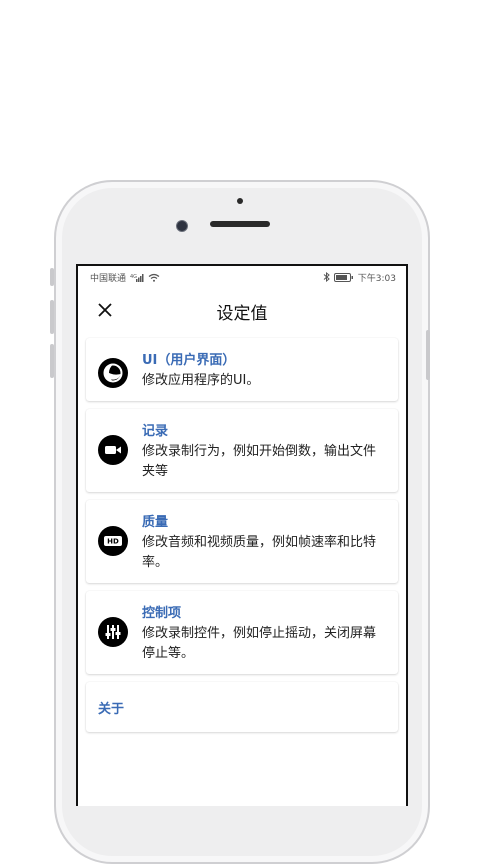 This screenshot has height=864, width=480. I want to click on hd-icon: HD, so click(113, 541).